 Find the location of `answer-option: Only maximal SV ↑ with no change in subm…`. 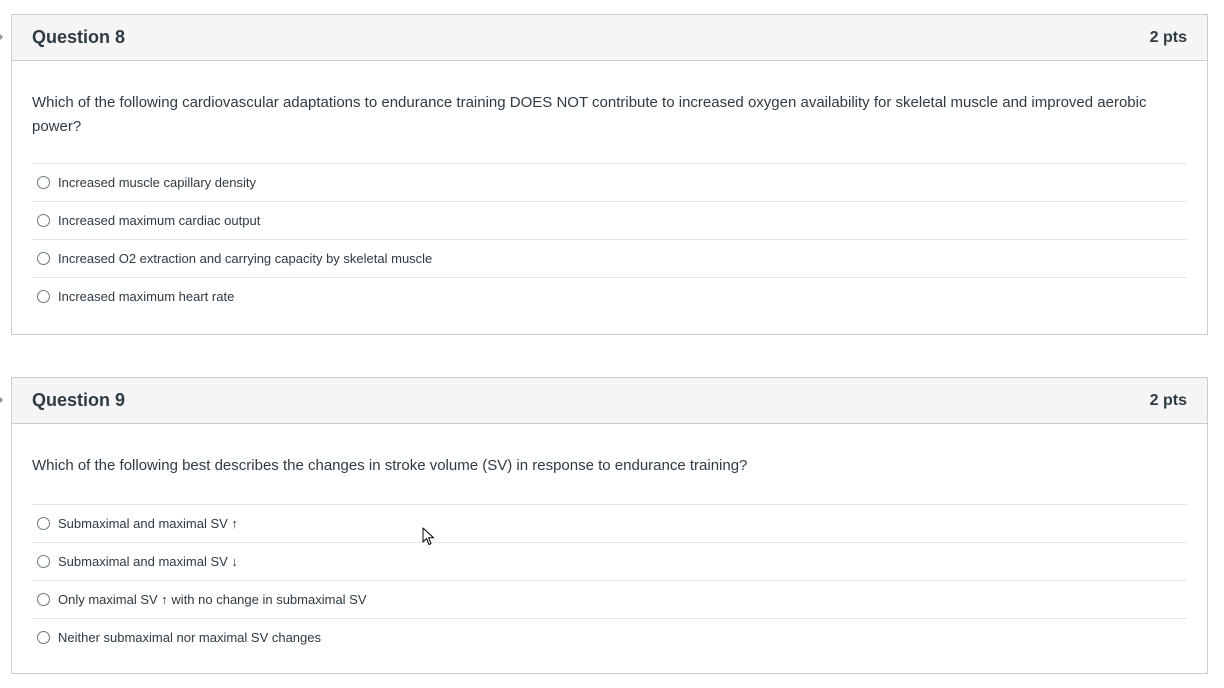

answer-option: Only maximal SV ↑ with no change in subm… is located at coordinates (609, 599).